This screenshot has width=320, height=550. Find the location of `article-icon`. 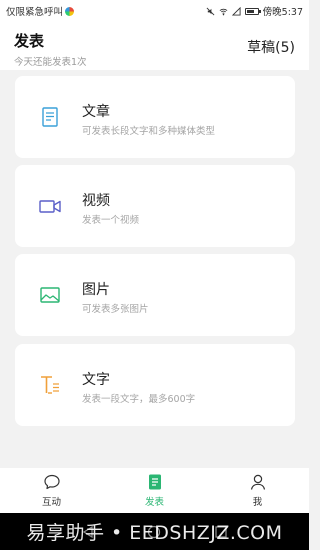

article-icon is located at coordinates (50, 117).